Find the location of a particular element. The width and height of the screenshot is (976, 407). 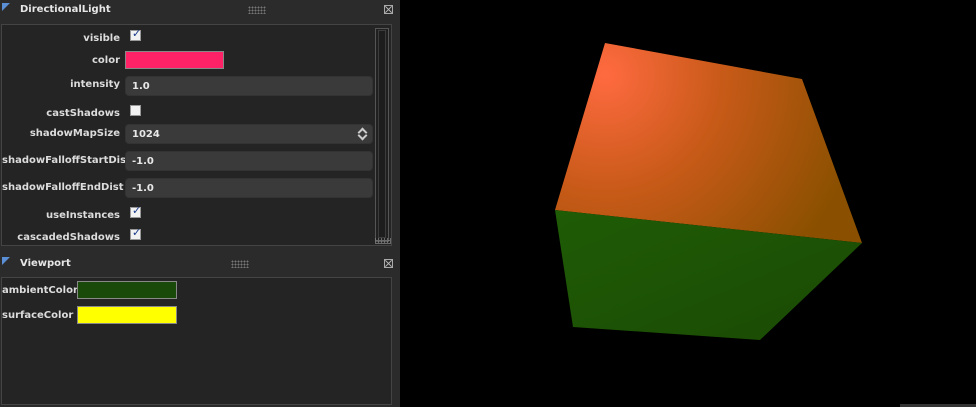

properties-scrollbar is located at coordinates (382, 135).